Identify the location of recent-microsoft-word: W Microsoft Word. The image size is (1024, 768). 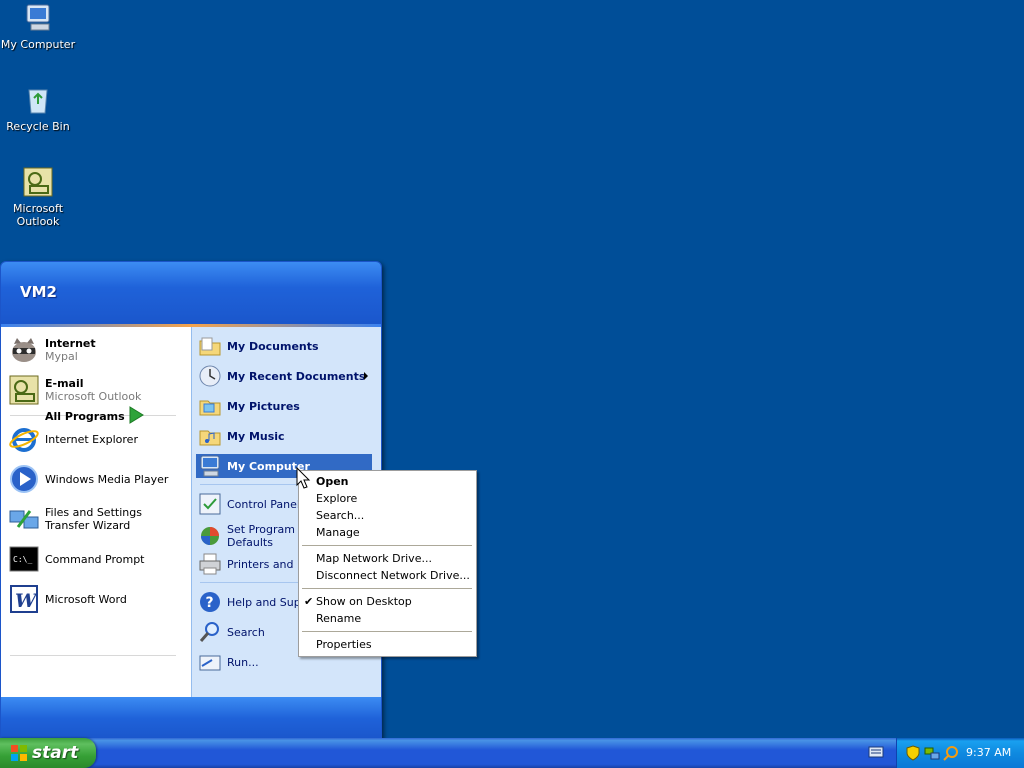
(97, 599).